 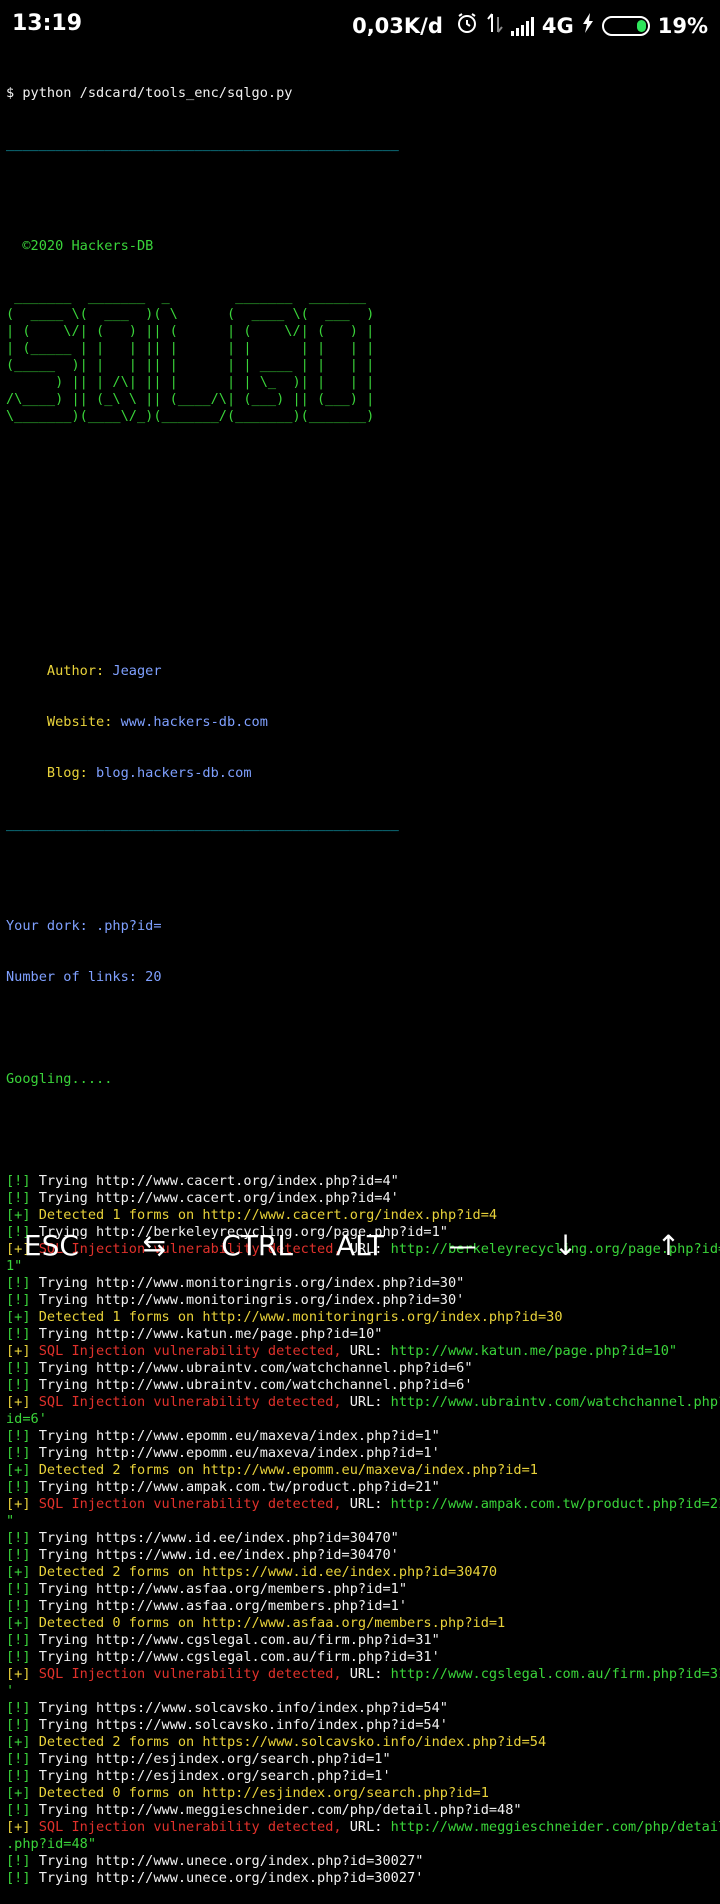 I want to click on tab-key: ⇆, so click(x=154, y=1245).